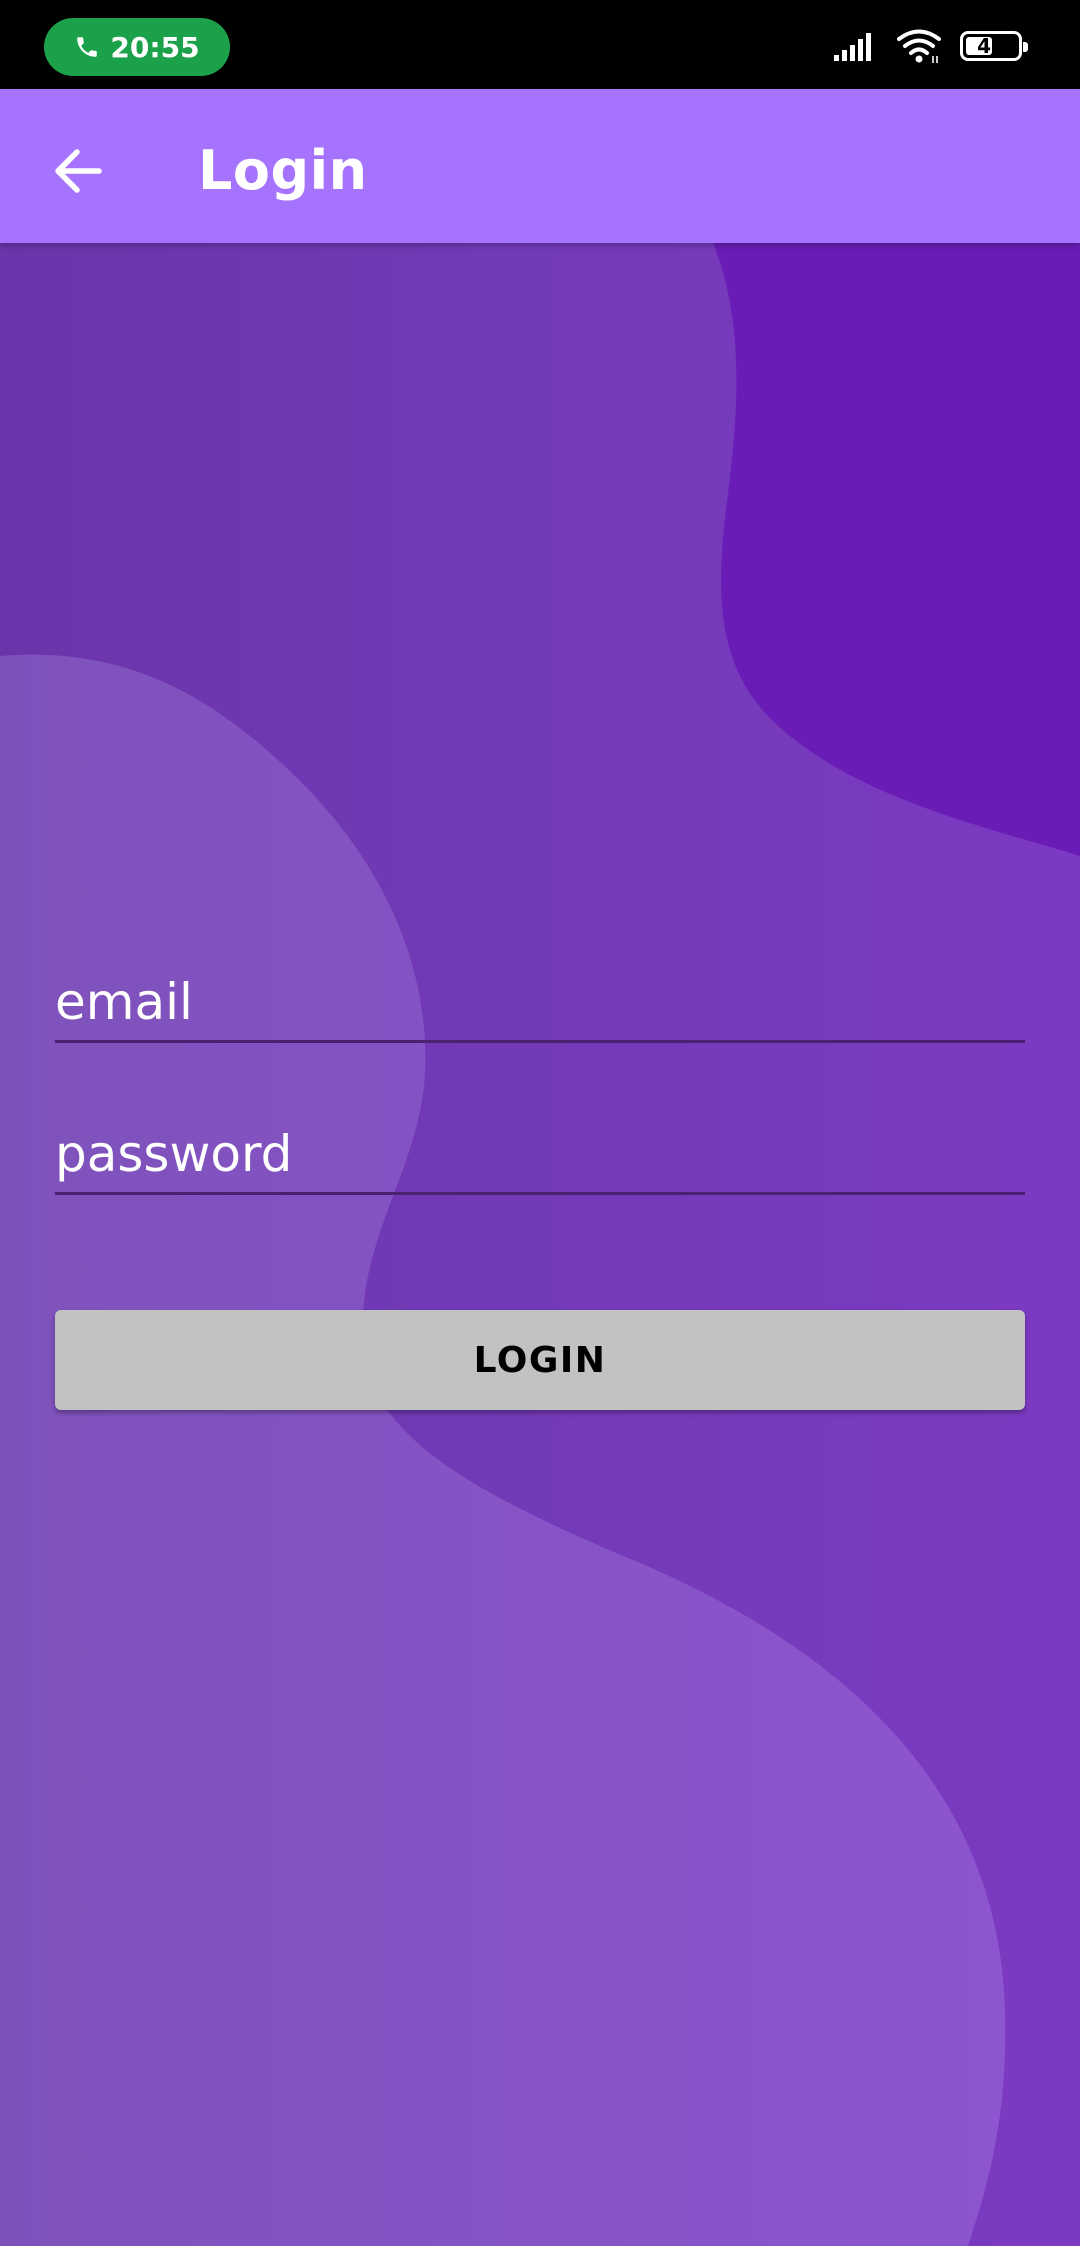 Image resolution: width=1080 pixels, height=2246 pixels. I want to click on app-bar: Login, so click(540, 166).